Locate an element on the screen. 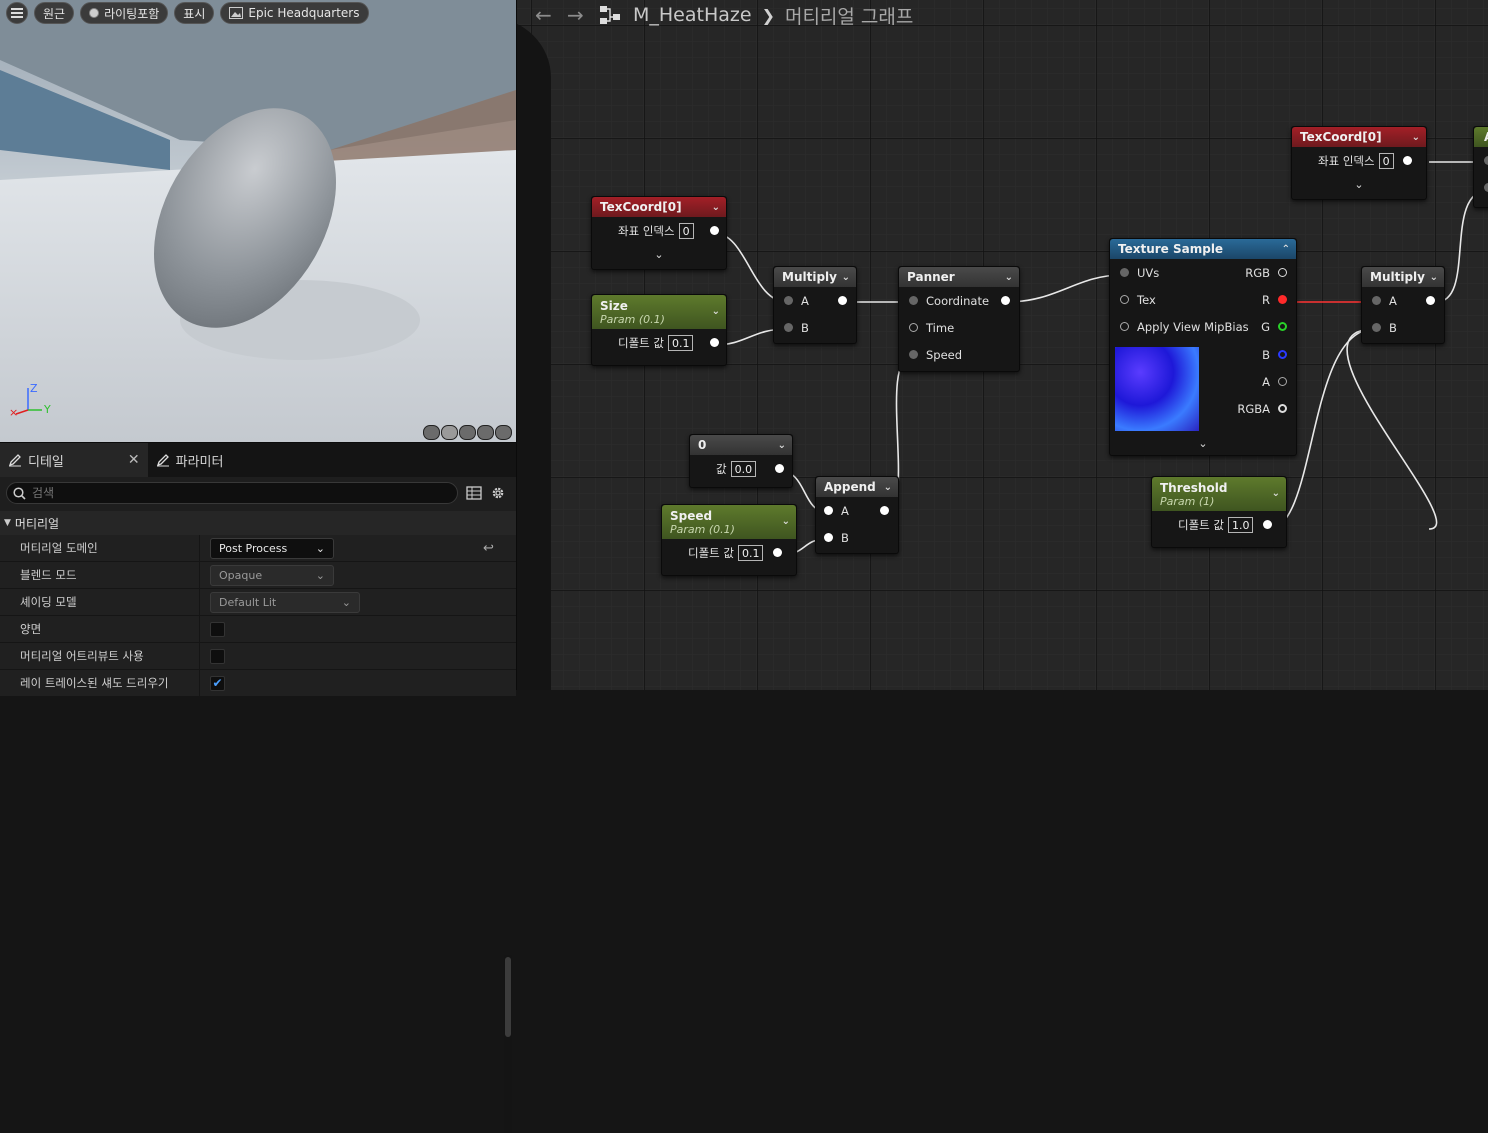 This screenshot has height=1133, width=1488. output-pin-b is located at coordinates (1282, 354).